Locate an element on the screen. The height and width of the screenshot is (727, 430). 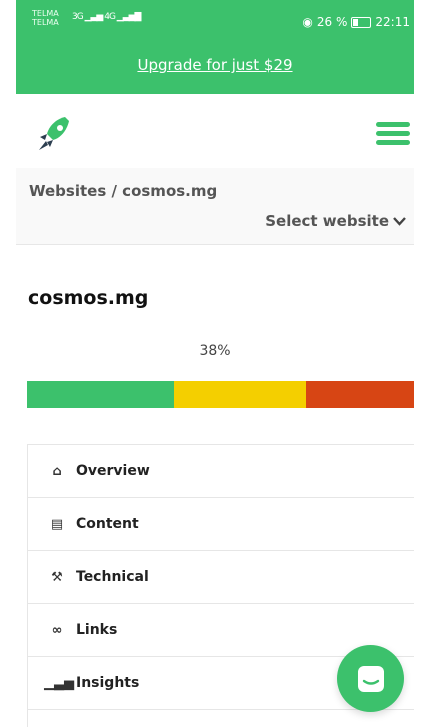
app-header is located at coordinates (215, 131).